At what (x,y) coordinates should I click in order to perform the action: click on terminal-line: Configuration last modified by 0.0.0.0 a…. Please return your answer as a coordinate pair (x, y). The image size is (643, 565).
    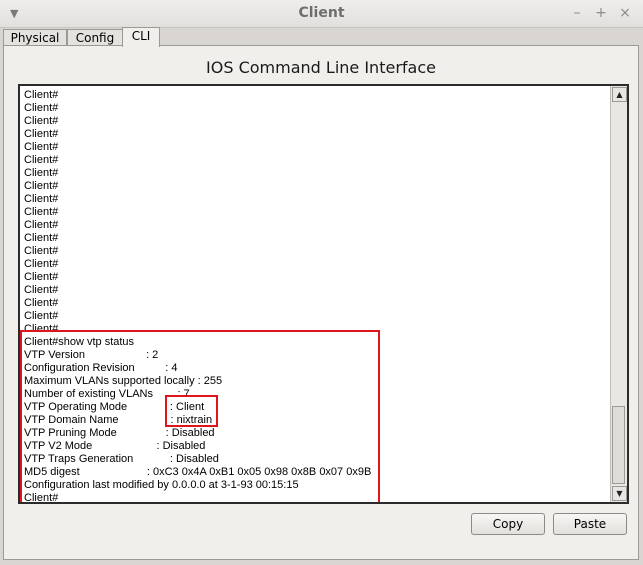
    Looking at the image, I should click on (161, 485).